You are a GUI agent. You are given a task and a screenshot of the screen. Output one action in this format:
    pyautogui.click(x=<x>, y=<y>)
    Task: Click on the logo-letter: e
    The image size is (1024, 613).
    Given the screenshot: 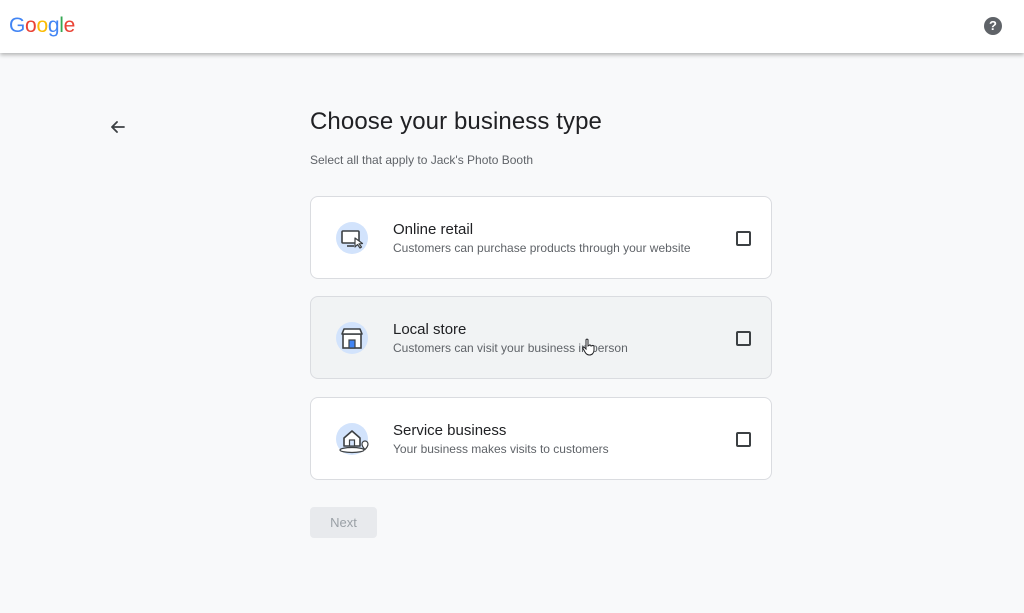 What is the action you would take?
    pyautogui.click(x=69, y=25)
    